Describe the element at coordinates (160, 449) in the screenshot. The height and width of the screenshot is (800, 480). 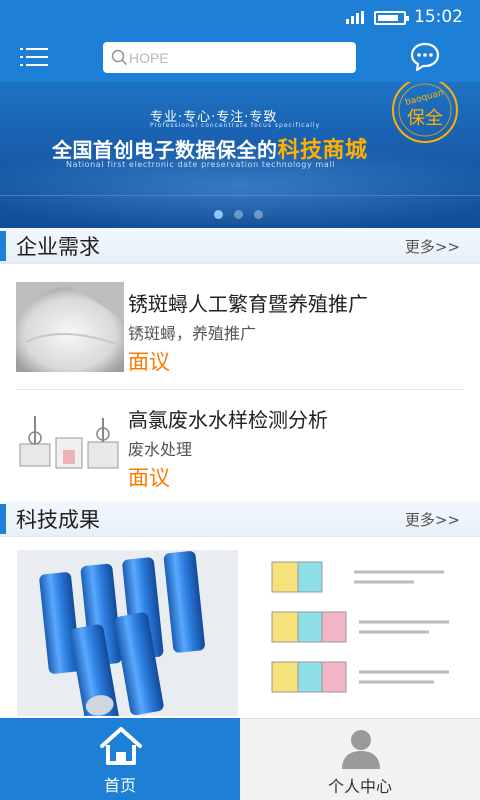
I see `demand-item-tag: 废水处理` at that location.